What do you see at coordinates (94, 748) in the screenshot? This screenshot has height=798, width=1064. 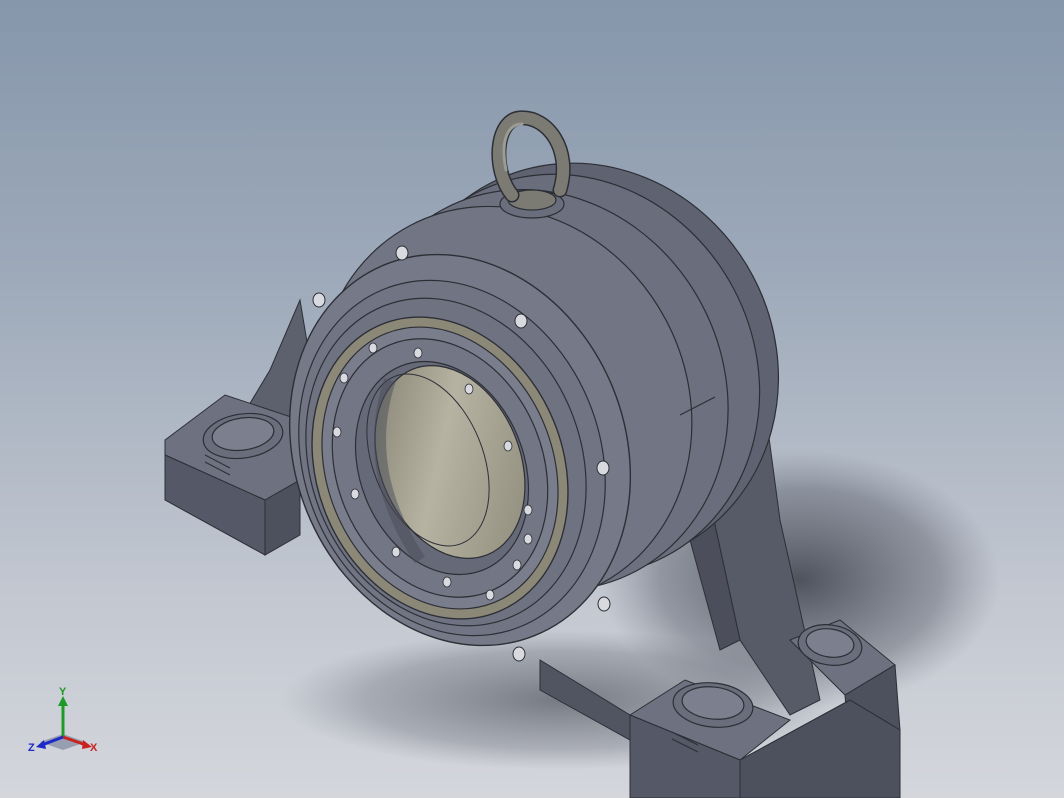 I see `triad-x-label: X` at bounding box center [94, 748].